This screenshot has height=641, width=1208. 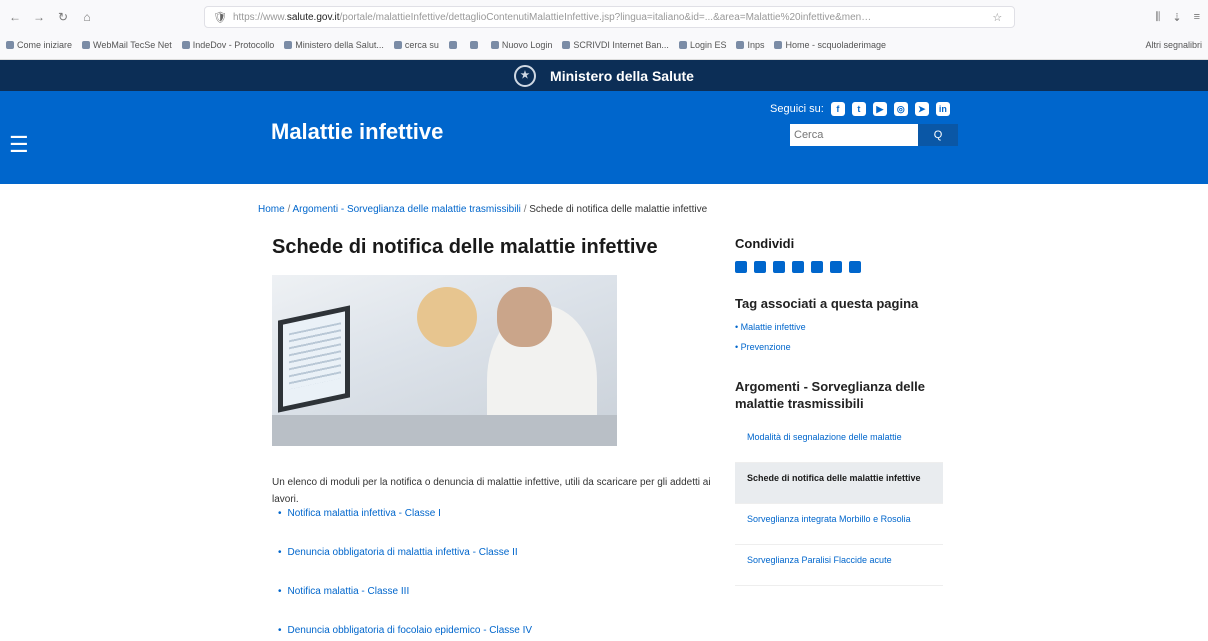 I want to click on url-host: salute.gov.it, so click(x=313, y=17).